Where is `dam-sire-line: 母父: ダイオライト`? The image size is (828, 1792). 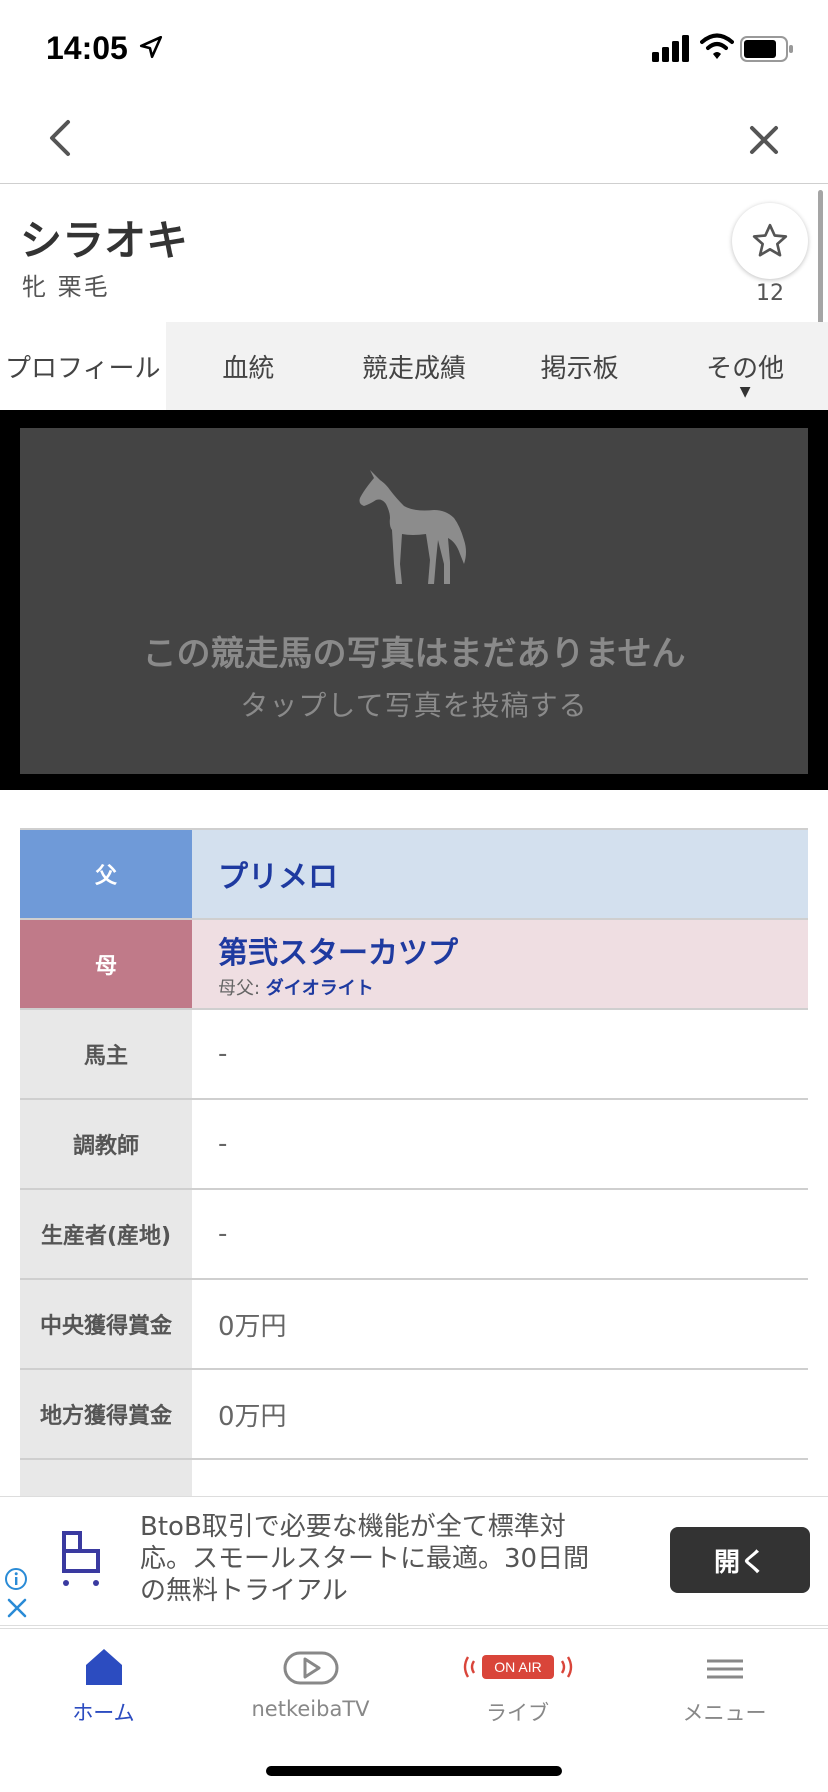 dam-sire-line: 母父: ダイオライト is located at coordinates (513, 987).